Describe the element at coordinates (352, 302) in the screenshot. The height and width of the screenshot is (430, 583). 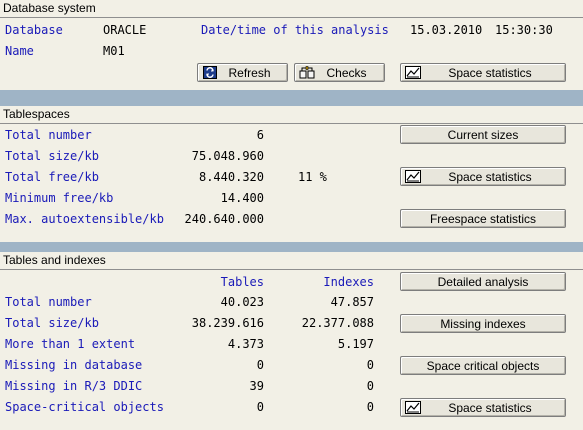
I see `ti-indexes-total-number: 47.857` at that location.